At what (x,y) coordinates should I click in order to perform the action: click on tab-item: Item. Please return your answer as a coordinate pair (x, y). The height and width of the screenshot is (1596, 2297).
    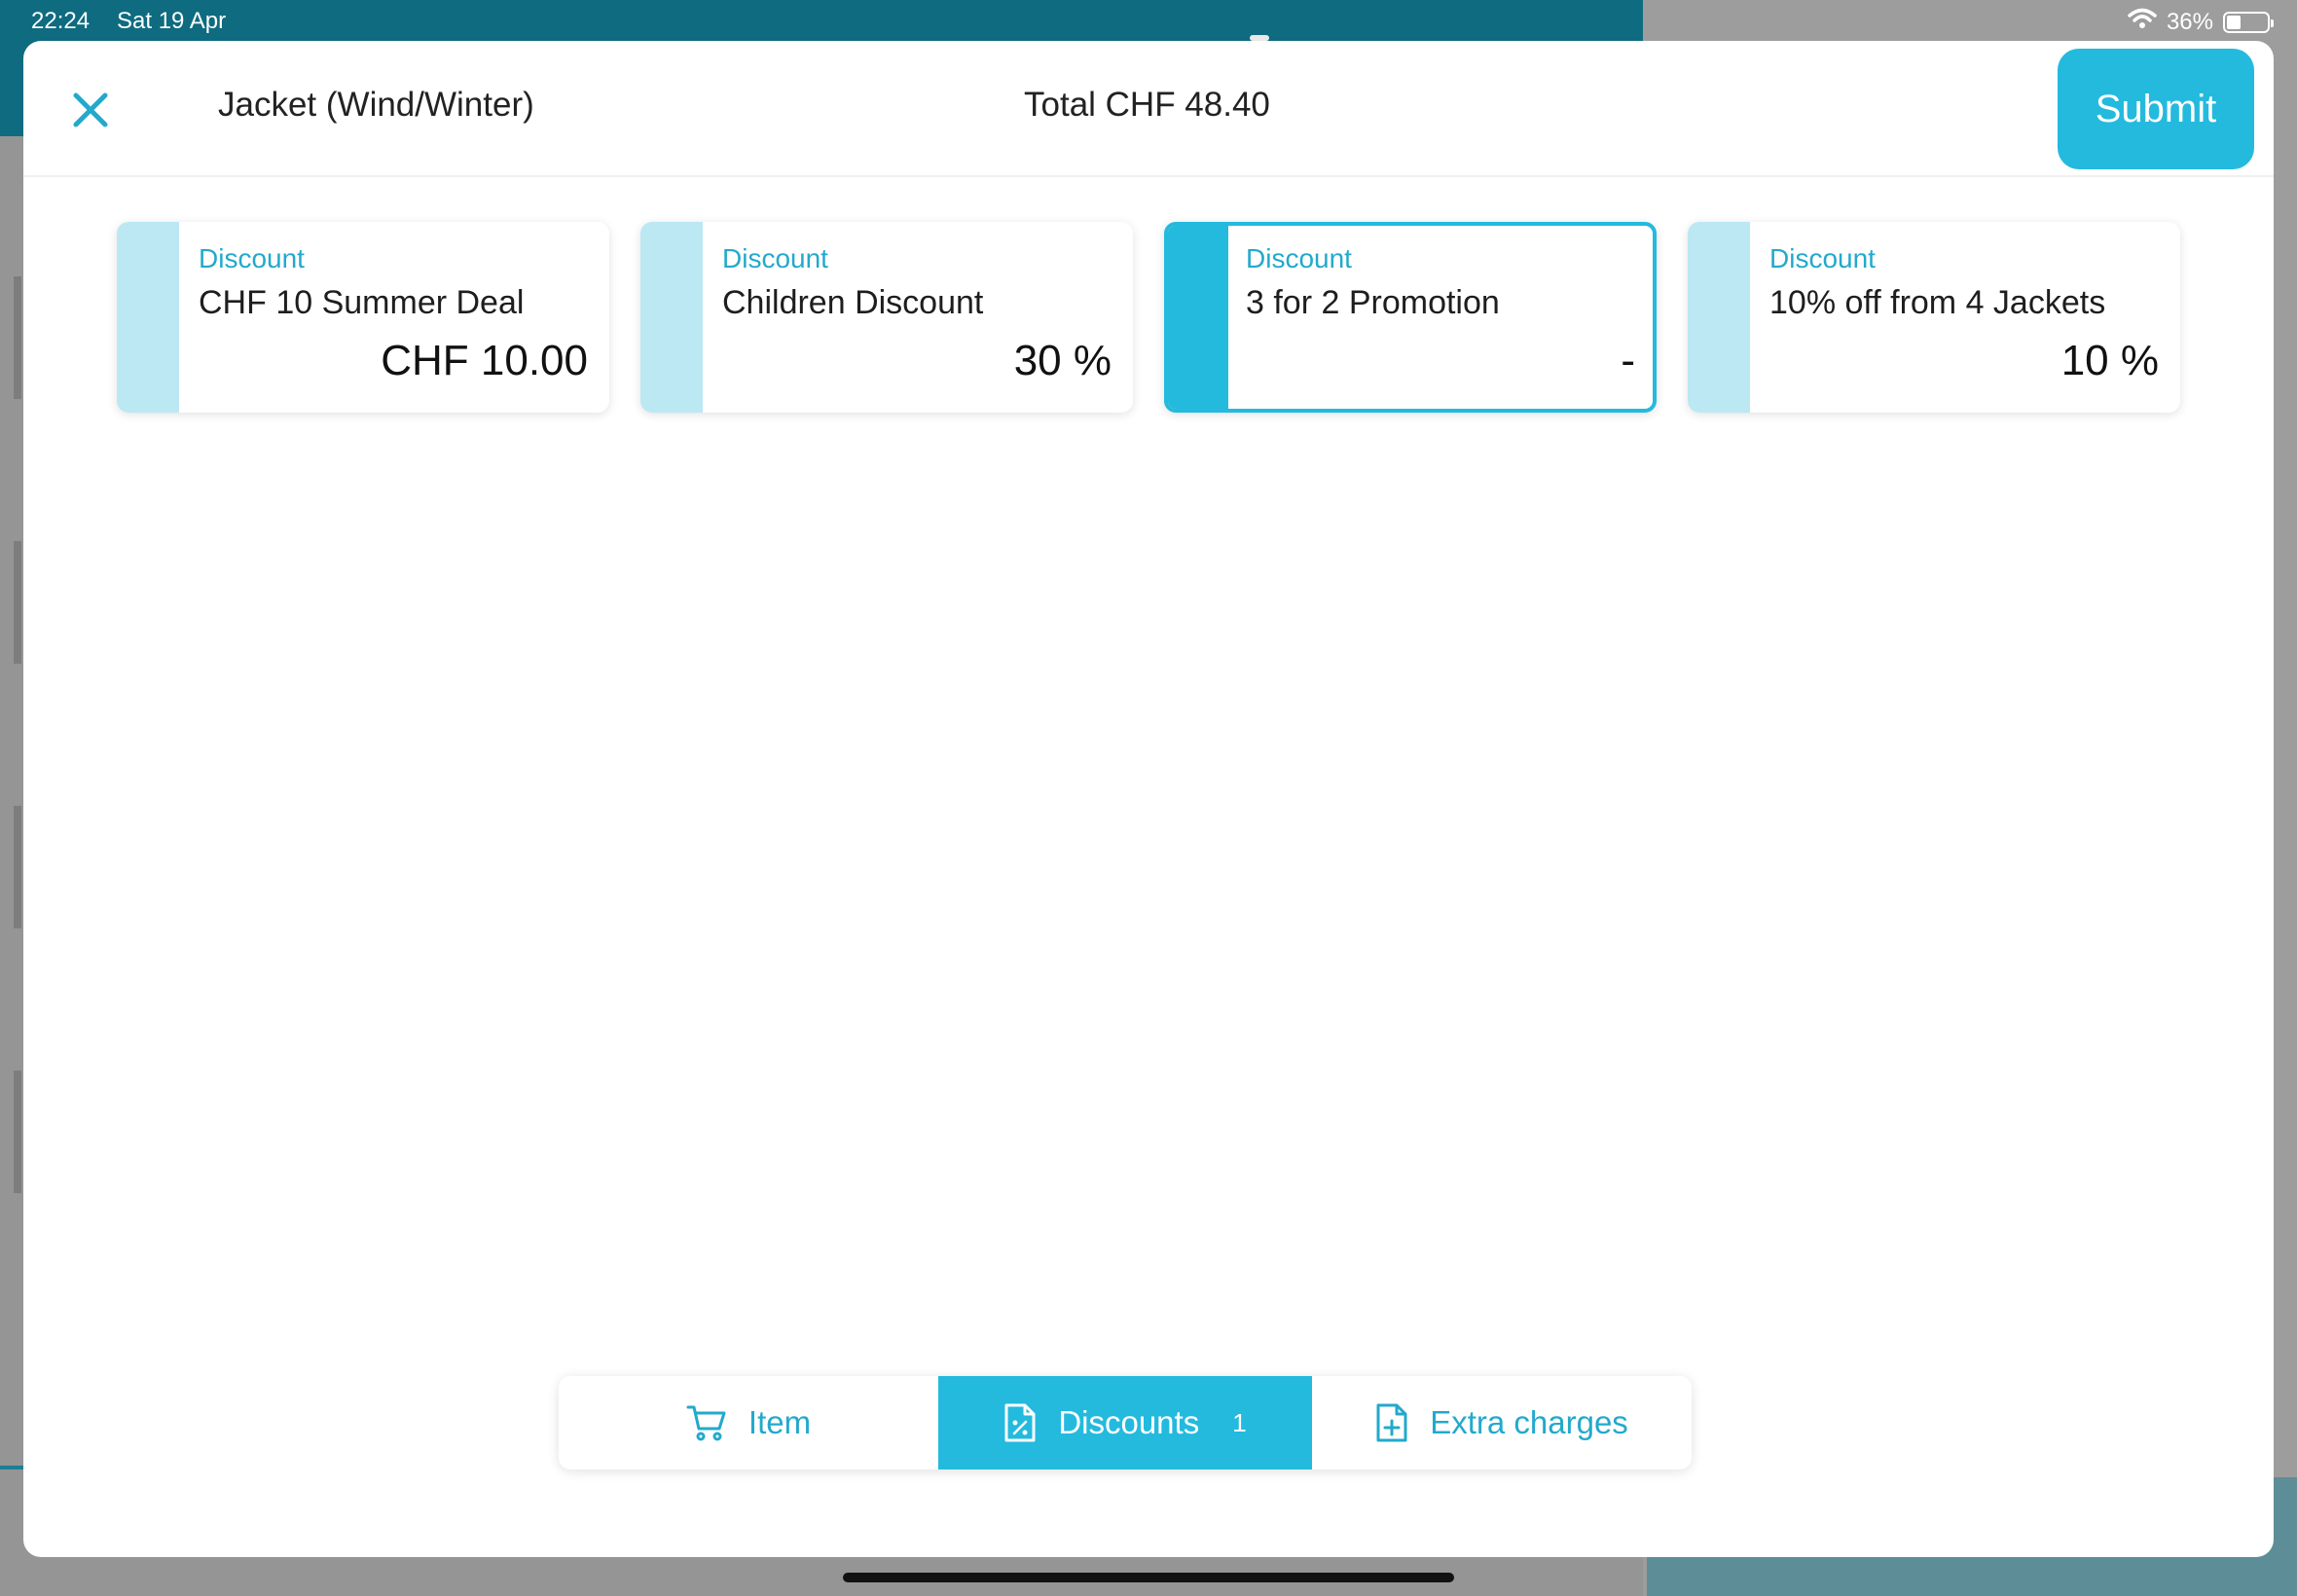
    Looking at the image, I should click on (748, 1422).